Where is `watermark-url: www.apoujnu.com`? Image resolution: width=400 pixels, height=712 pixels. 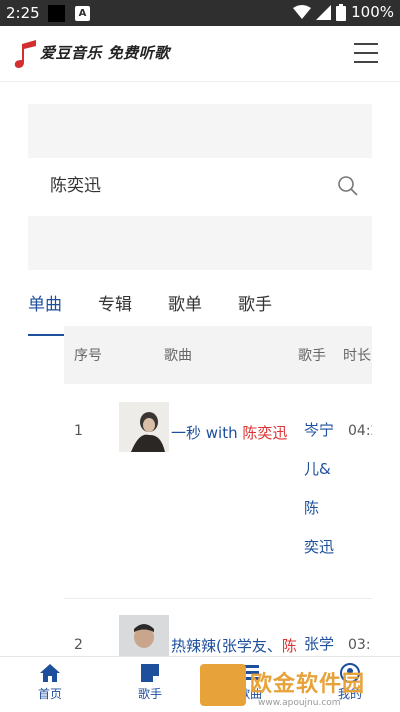 watermark-url: www.apoujnu.com is located at coordinates (299, 703).